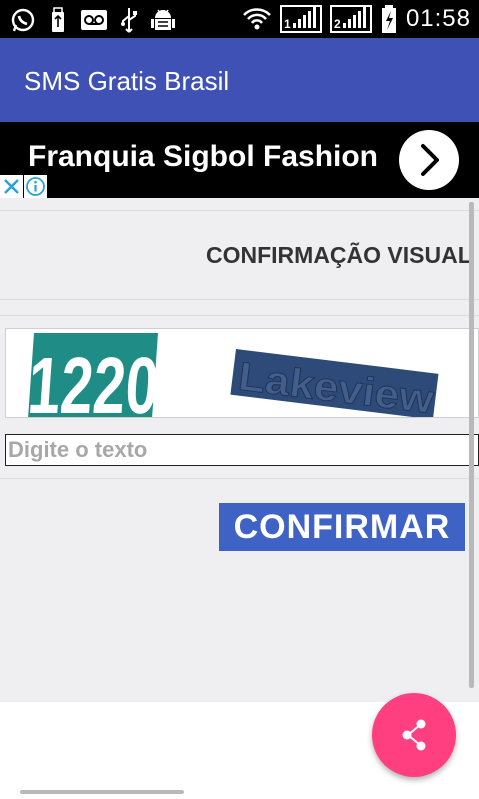 The height and width of the screenshot is (799, 479). I want to click on system-icons: 1 2 01:58, so click(356, 19).